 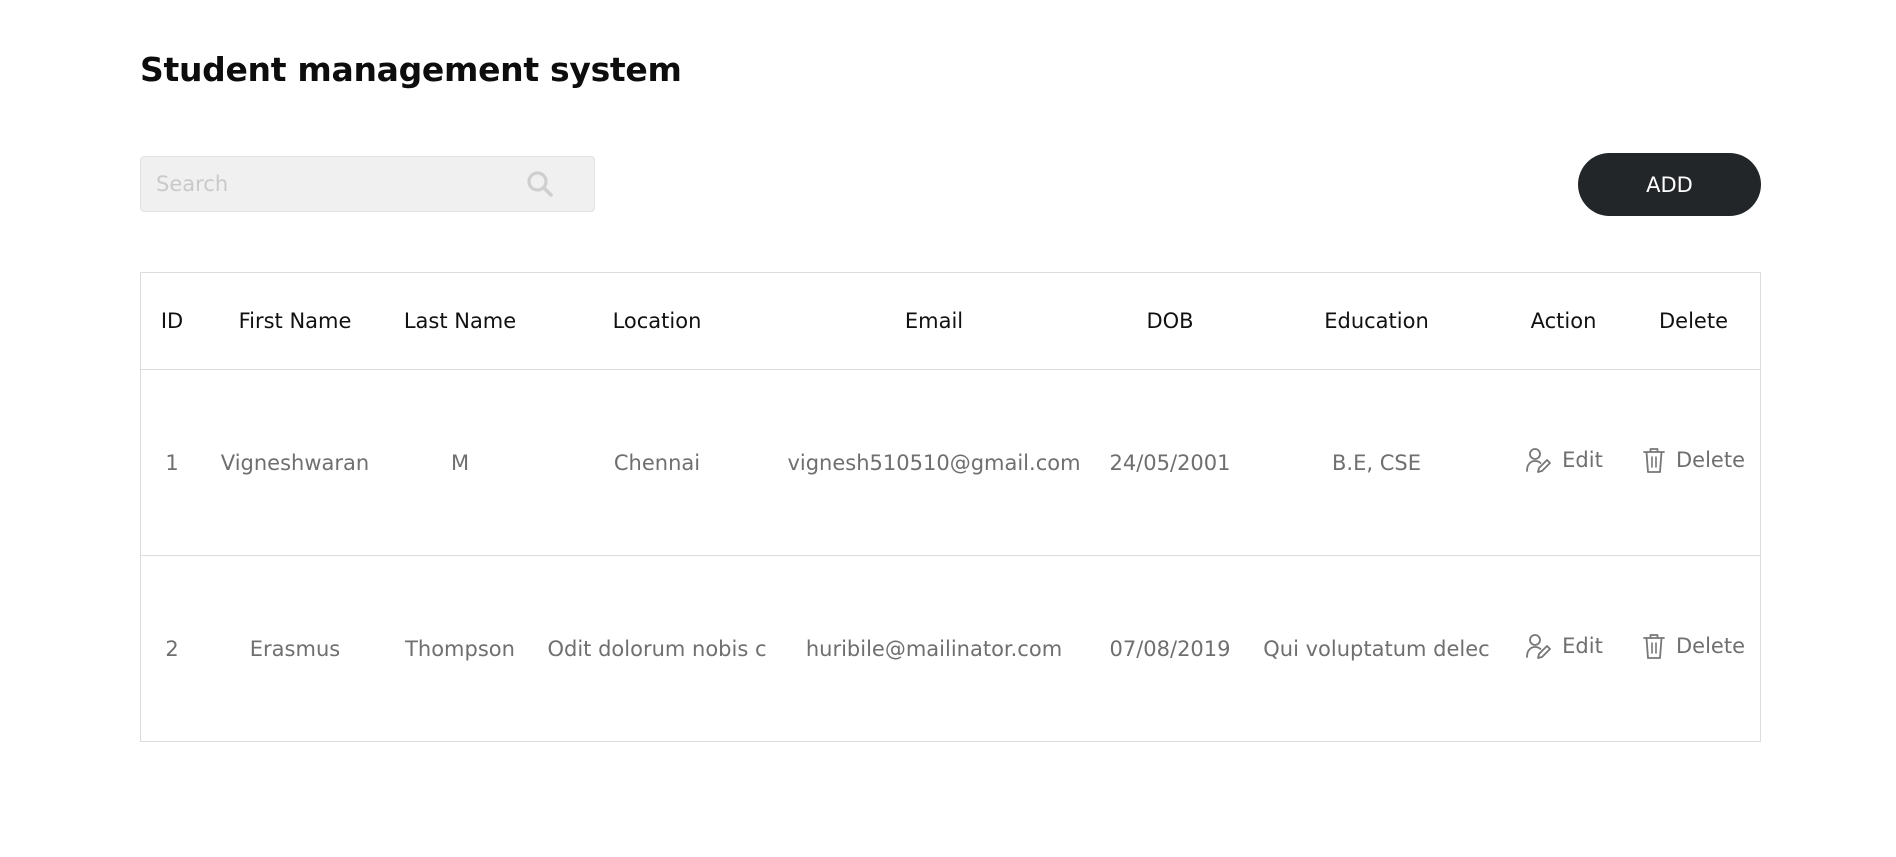 What do you see at coordinates (1170, 321) in the screenshot?
I see `column-header-dob: DOB` at bounding box center [1170, 321].